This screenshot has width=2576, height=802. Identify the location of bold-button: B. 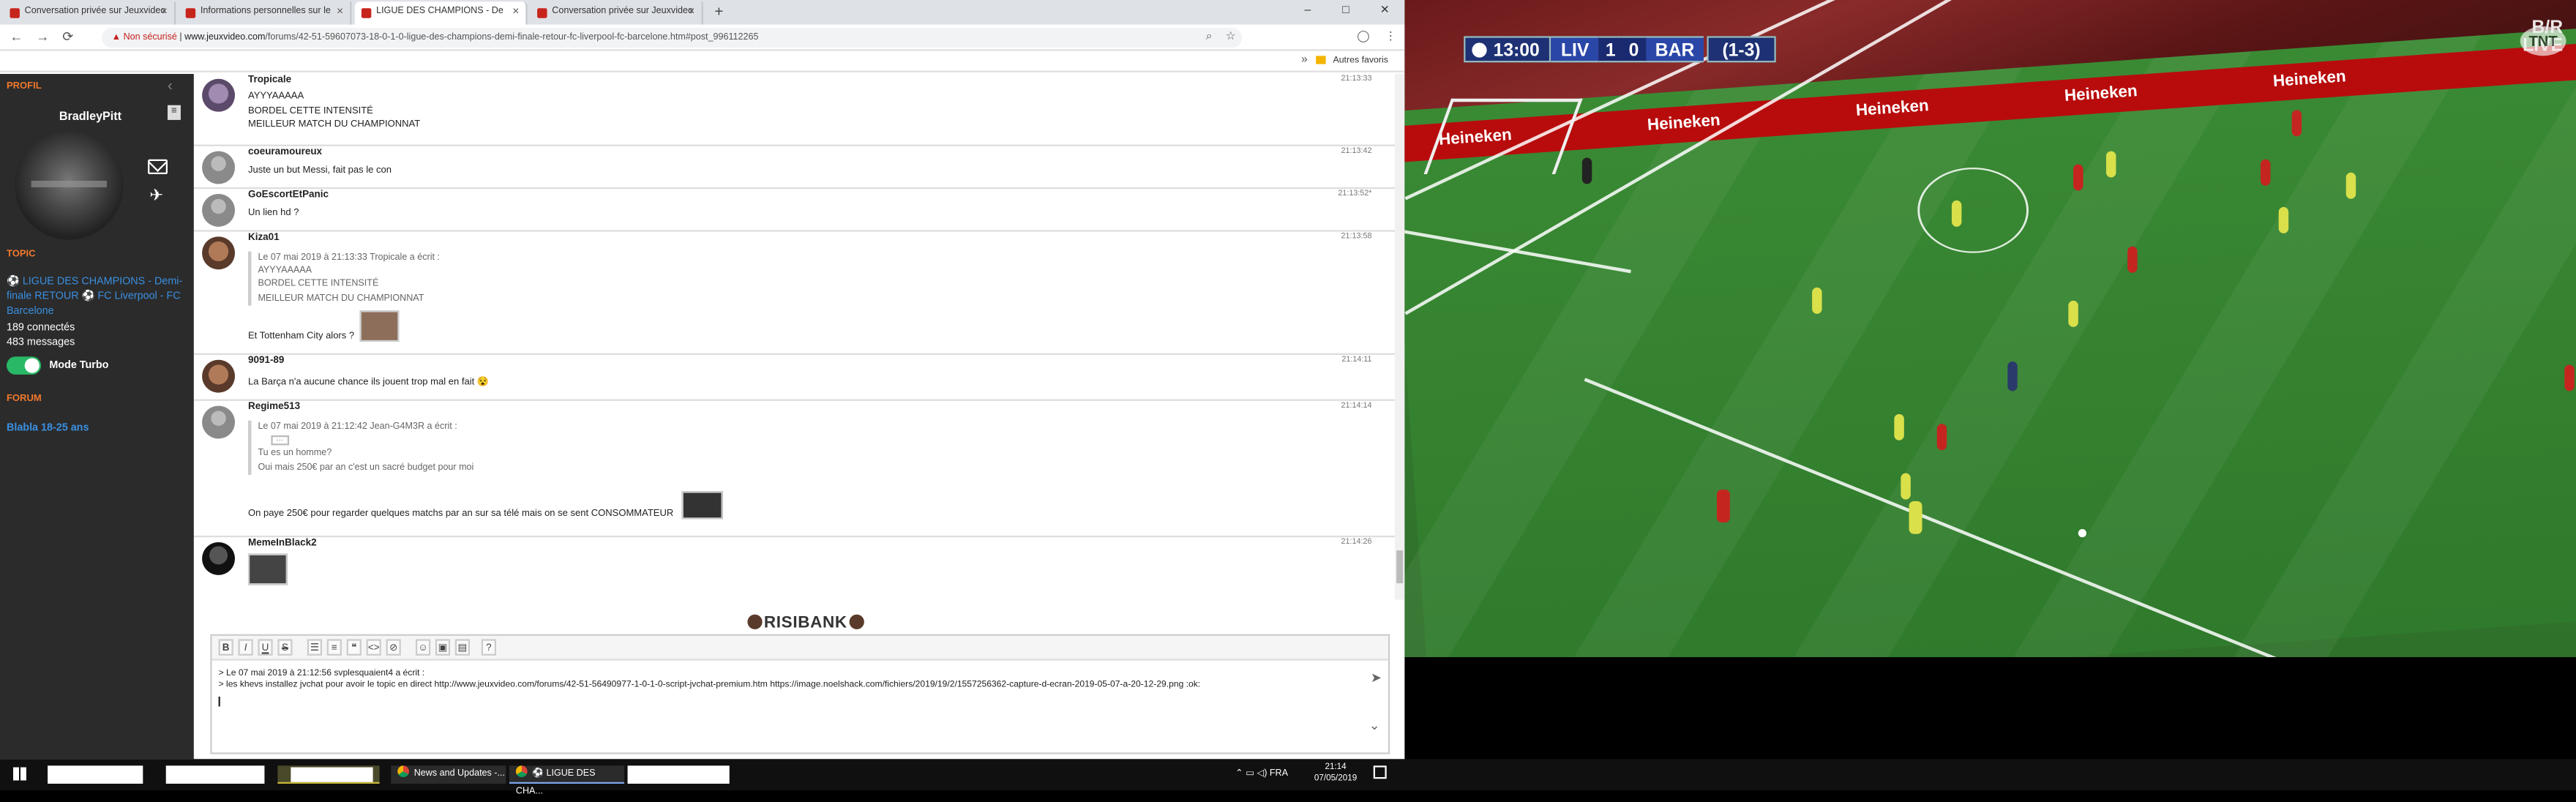
(225, 647).